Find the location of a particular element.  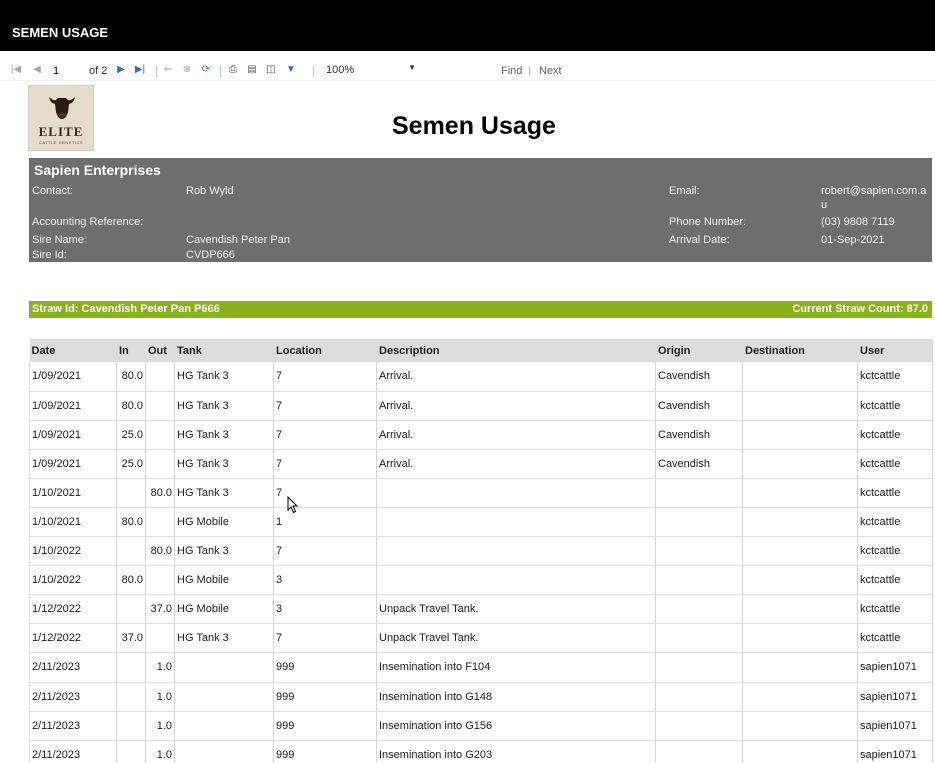

table-cell: 7 is located at coordinates (325, 435).